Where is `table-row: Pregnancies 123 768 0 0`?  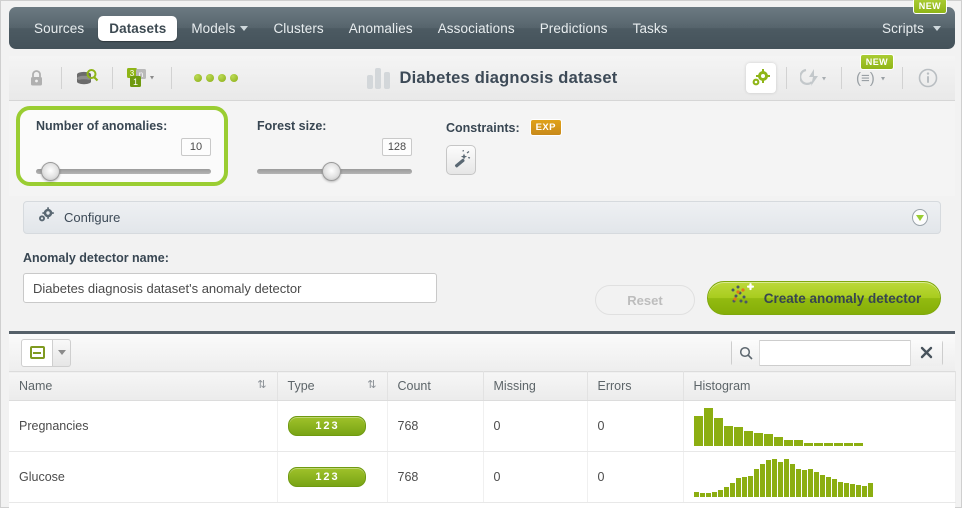
table-row: Pregnancies 123 768 0 0 is located at coordinates (482, 426).